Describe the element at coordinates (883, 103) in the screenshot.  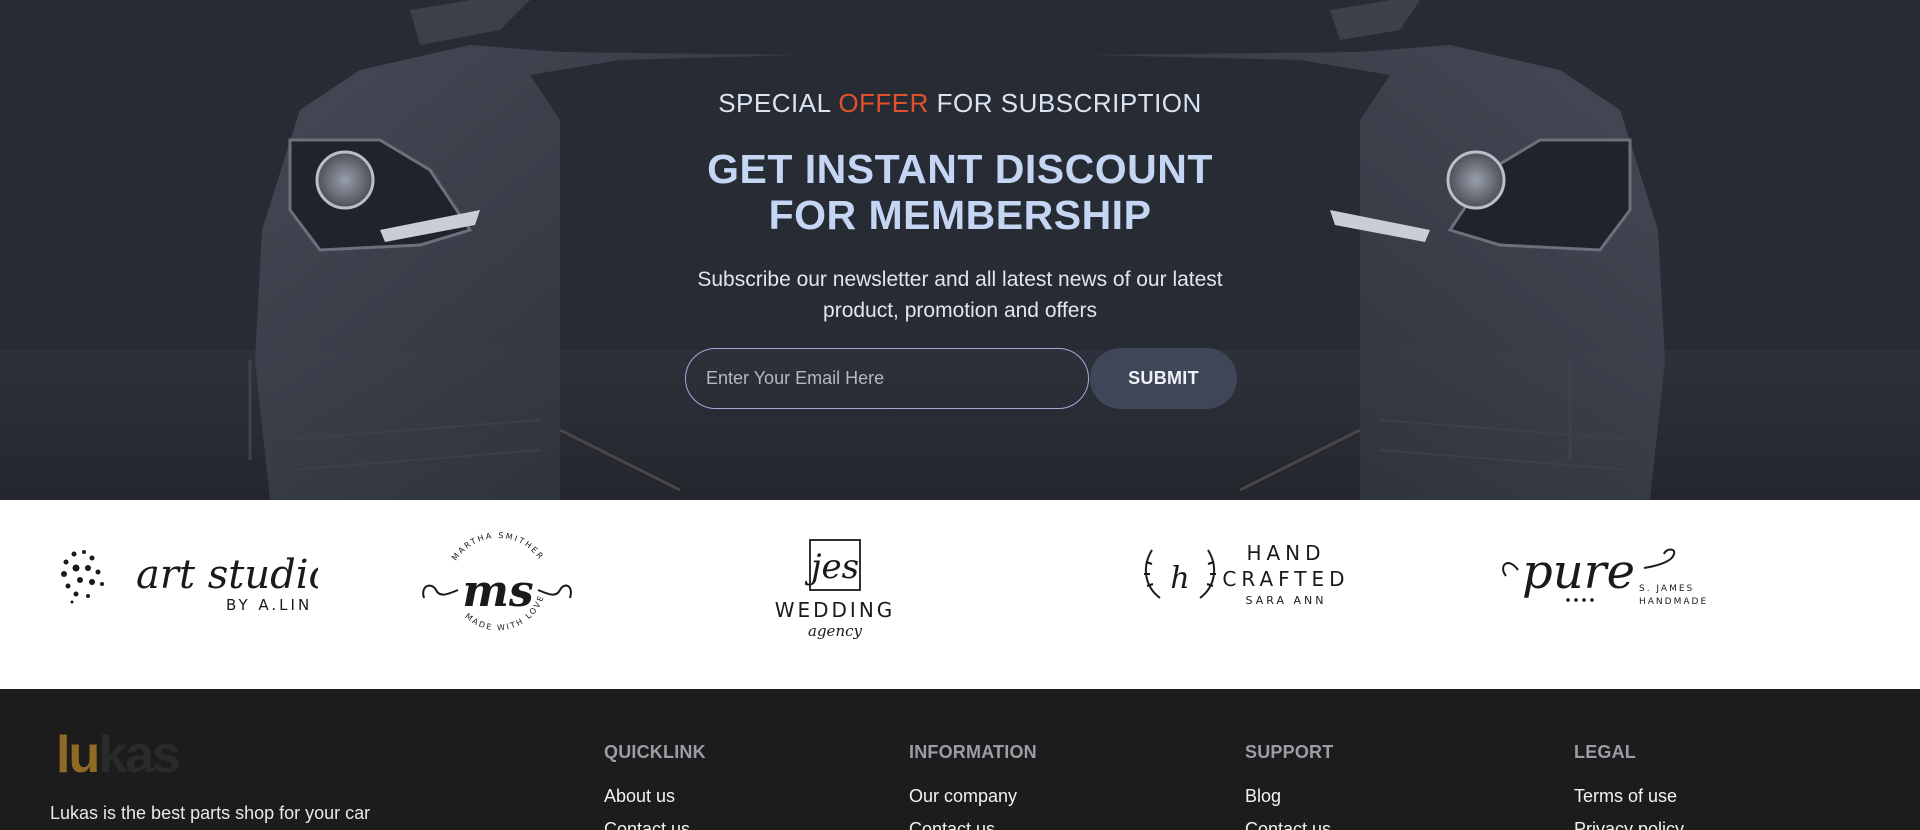
I see `offer-accent: OFFER` at that location.